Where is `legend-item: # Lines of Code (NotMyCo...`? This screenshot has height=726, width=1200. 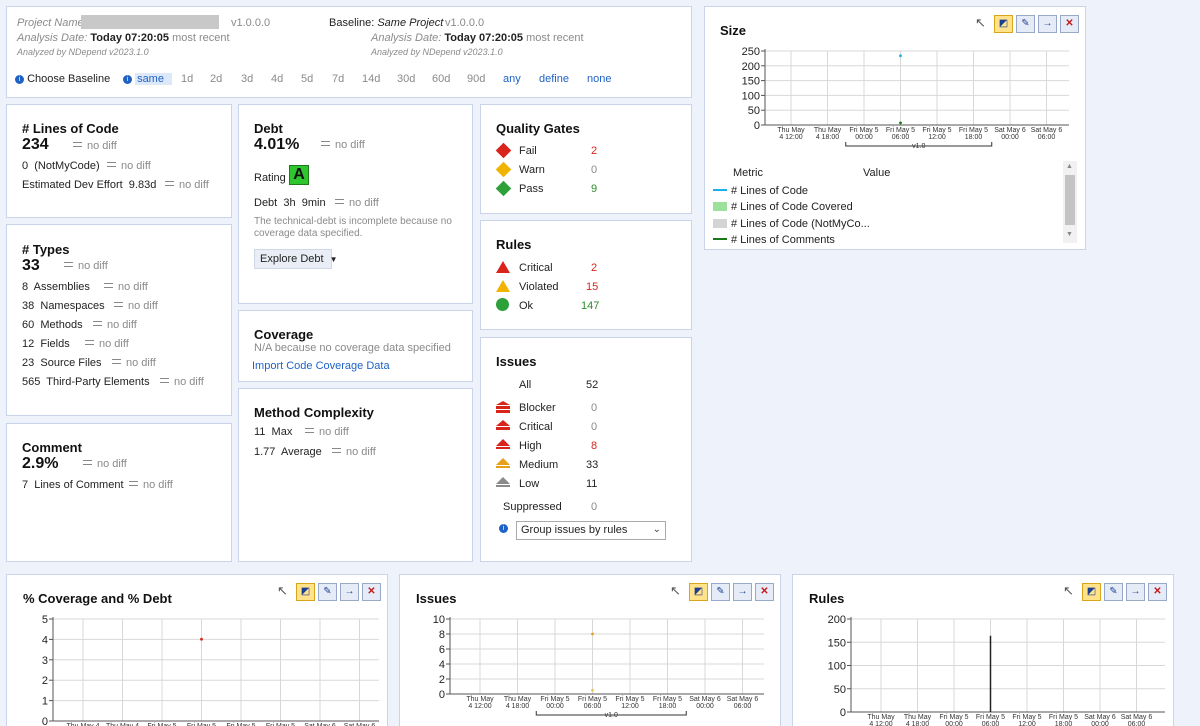 legend-item: # Lines of Code (NotMyCo... is located at coordinates (791, 224).